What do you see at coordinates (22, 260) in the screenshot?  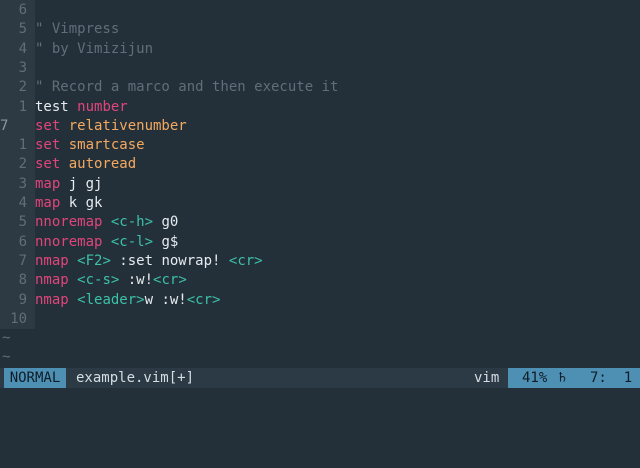 I see `line-number: 7` at bounding box center [22, 260].